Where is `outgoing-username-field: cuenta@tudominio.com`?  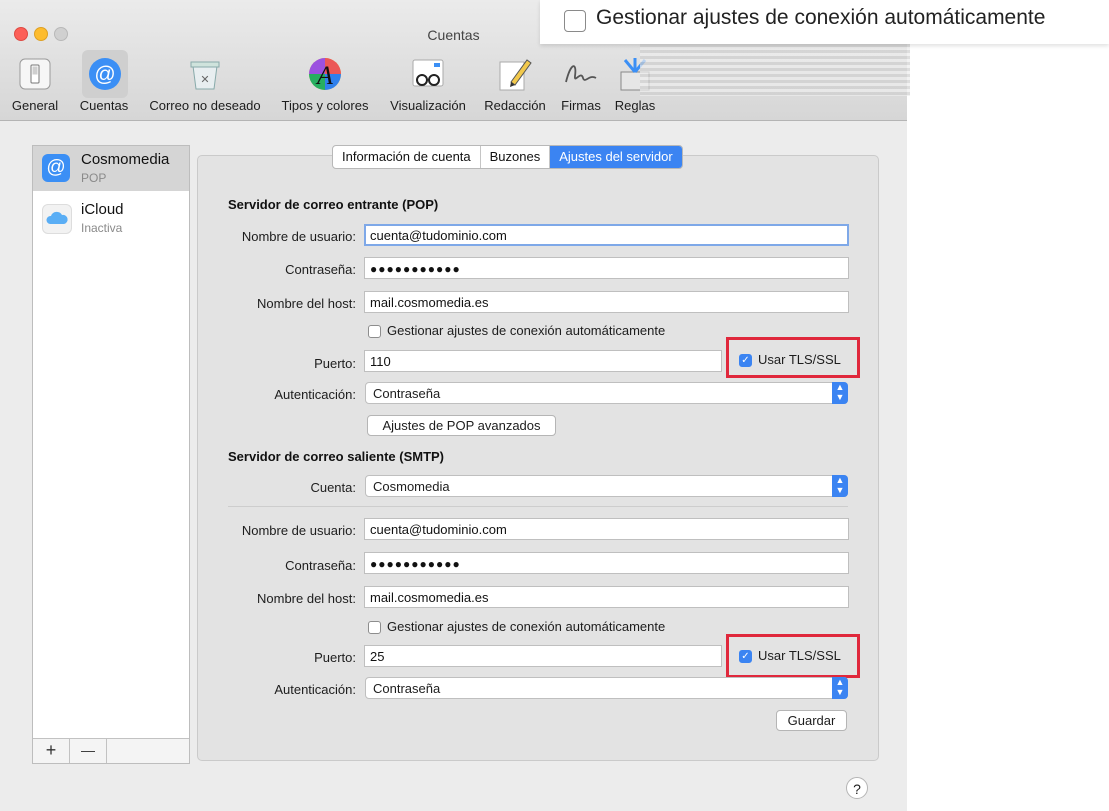
outgoing-username-field: cuenta@tudominio.com is located at coordinates (606, 529).